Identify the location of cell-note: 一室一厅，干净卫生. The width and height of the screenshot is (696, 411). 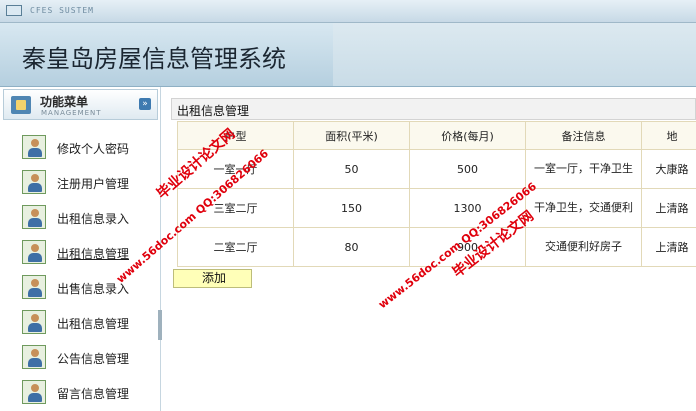
(583, 169).